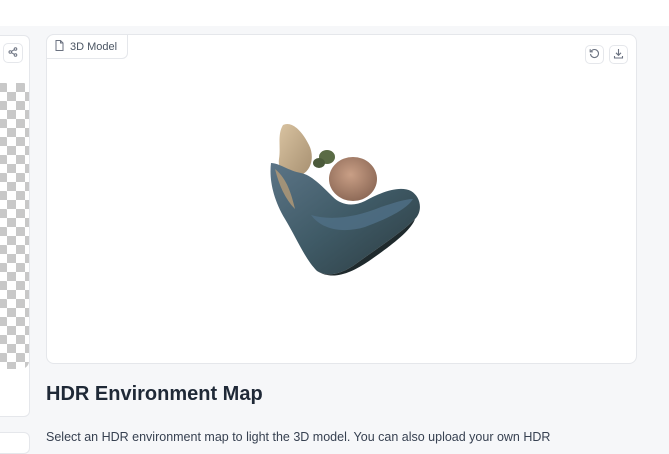 The width and height of the screenshot is (669, 454). I want to click on transparent-image-preview, so click(14, 226).